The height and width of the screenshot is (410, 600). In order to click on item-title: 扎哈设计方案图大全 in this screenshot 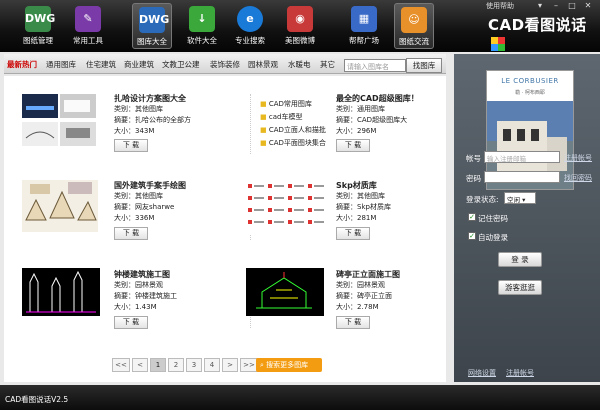, I will do `click(150, 98)`.